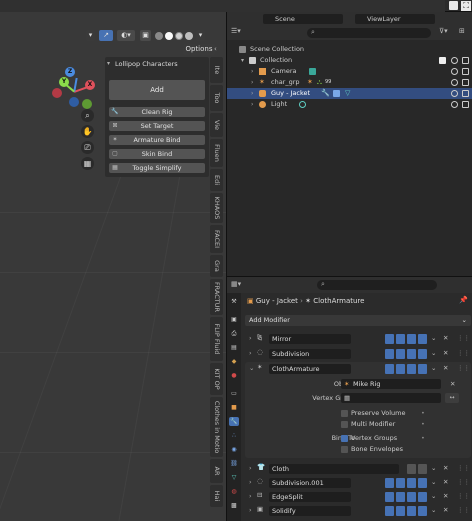 The width and height of the screenshot is (472, 521). I want to click on collection-checkbox, so click(442, 60).